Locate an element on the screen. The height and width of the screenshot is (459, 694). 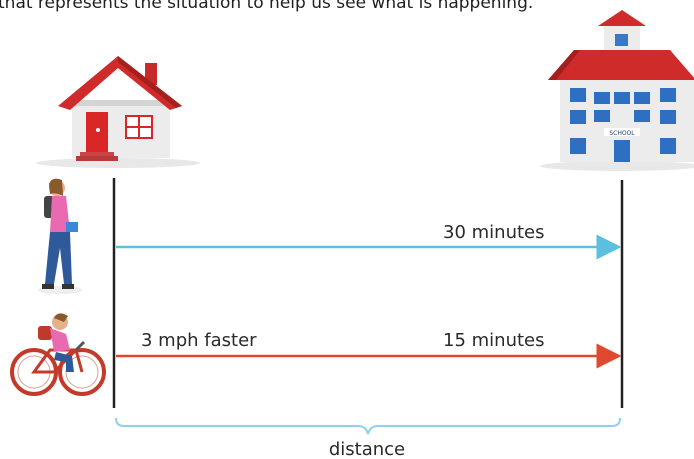
cyclist-icon is located at coordinates (58, 354).